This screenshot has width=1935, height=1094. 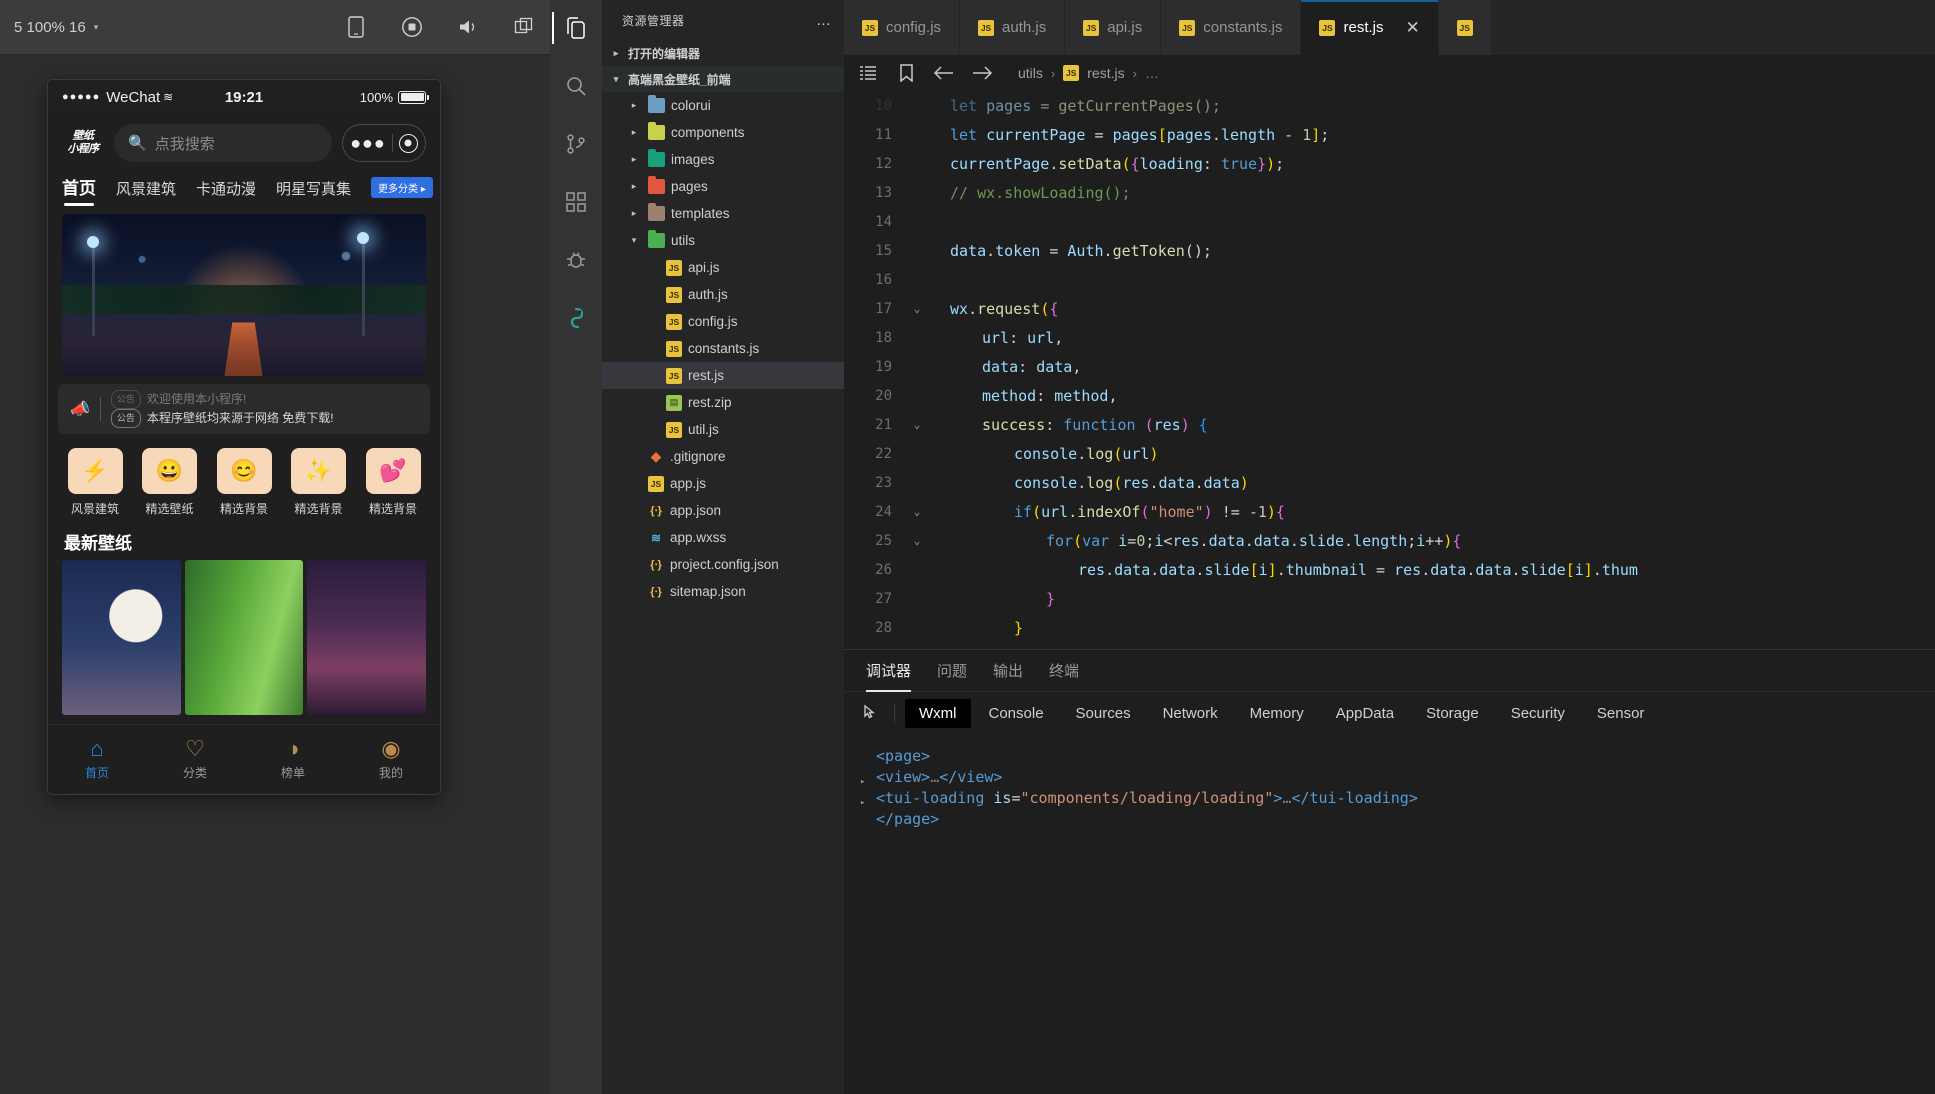 What do you see at coordinates (1064, 671) in the screenshot?
I see `panel-tab-3: 终端` at bounding box center [1064, 671].